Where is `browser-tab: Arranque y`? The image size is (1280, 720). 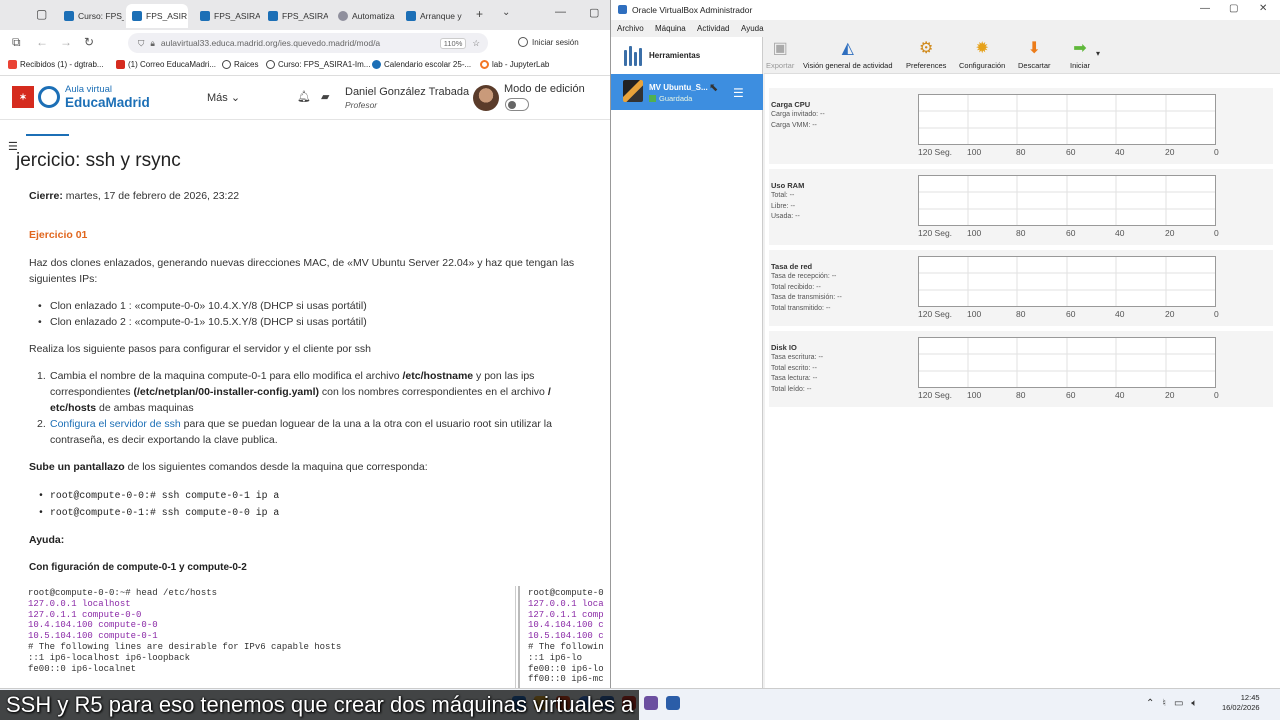
browser-tab: Arranque y is located at coordinates (433, 16).